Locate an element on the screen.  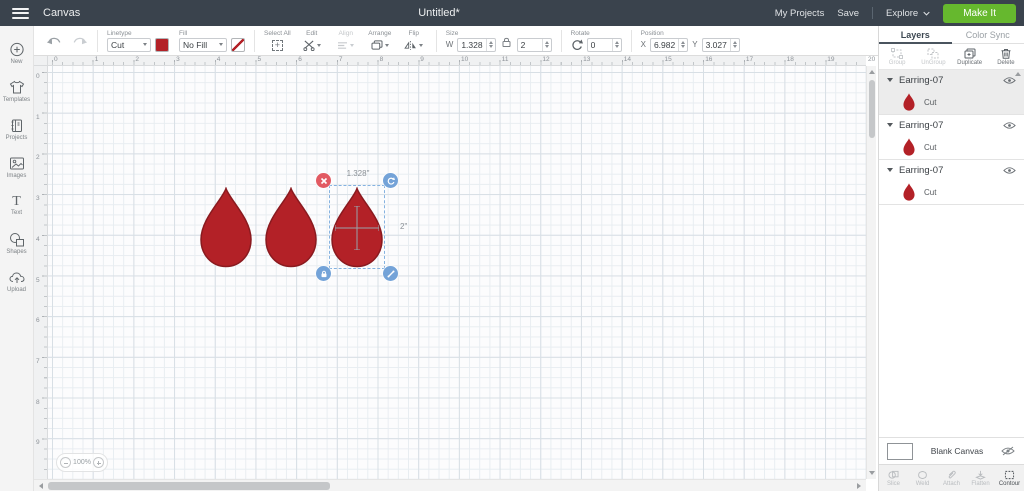
ruler-number: 7 is located at coordinates (340, 59).